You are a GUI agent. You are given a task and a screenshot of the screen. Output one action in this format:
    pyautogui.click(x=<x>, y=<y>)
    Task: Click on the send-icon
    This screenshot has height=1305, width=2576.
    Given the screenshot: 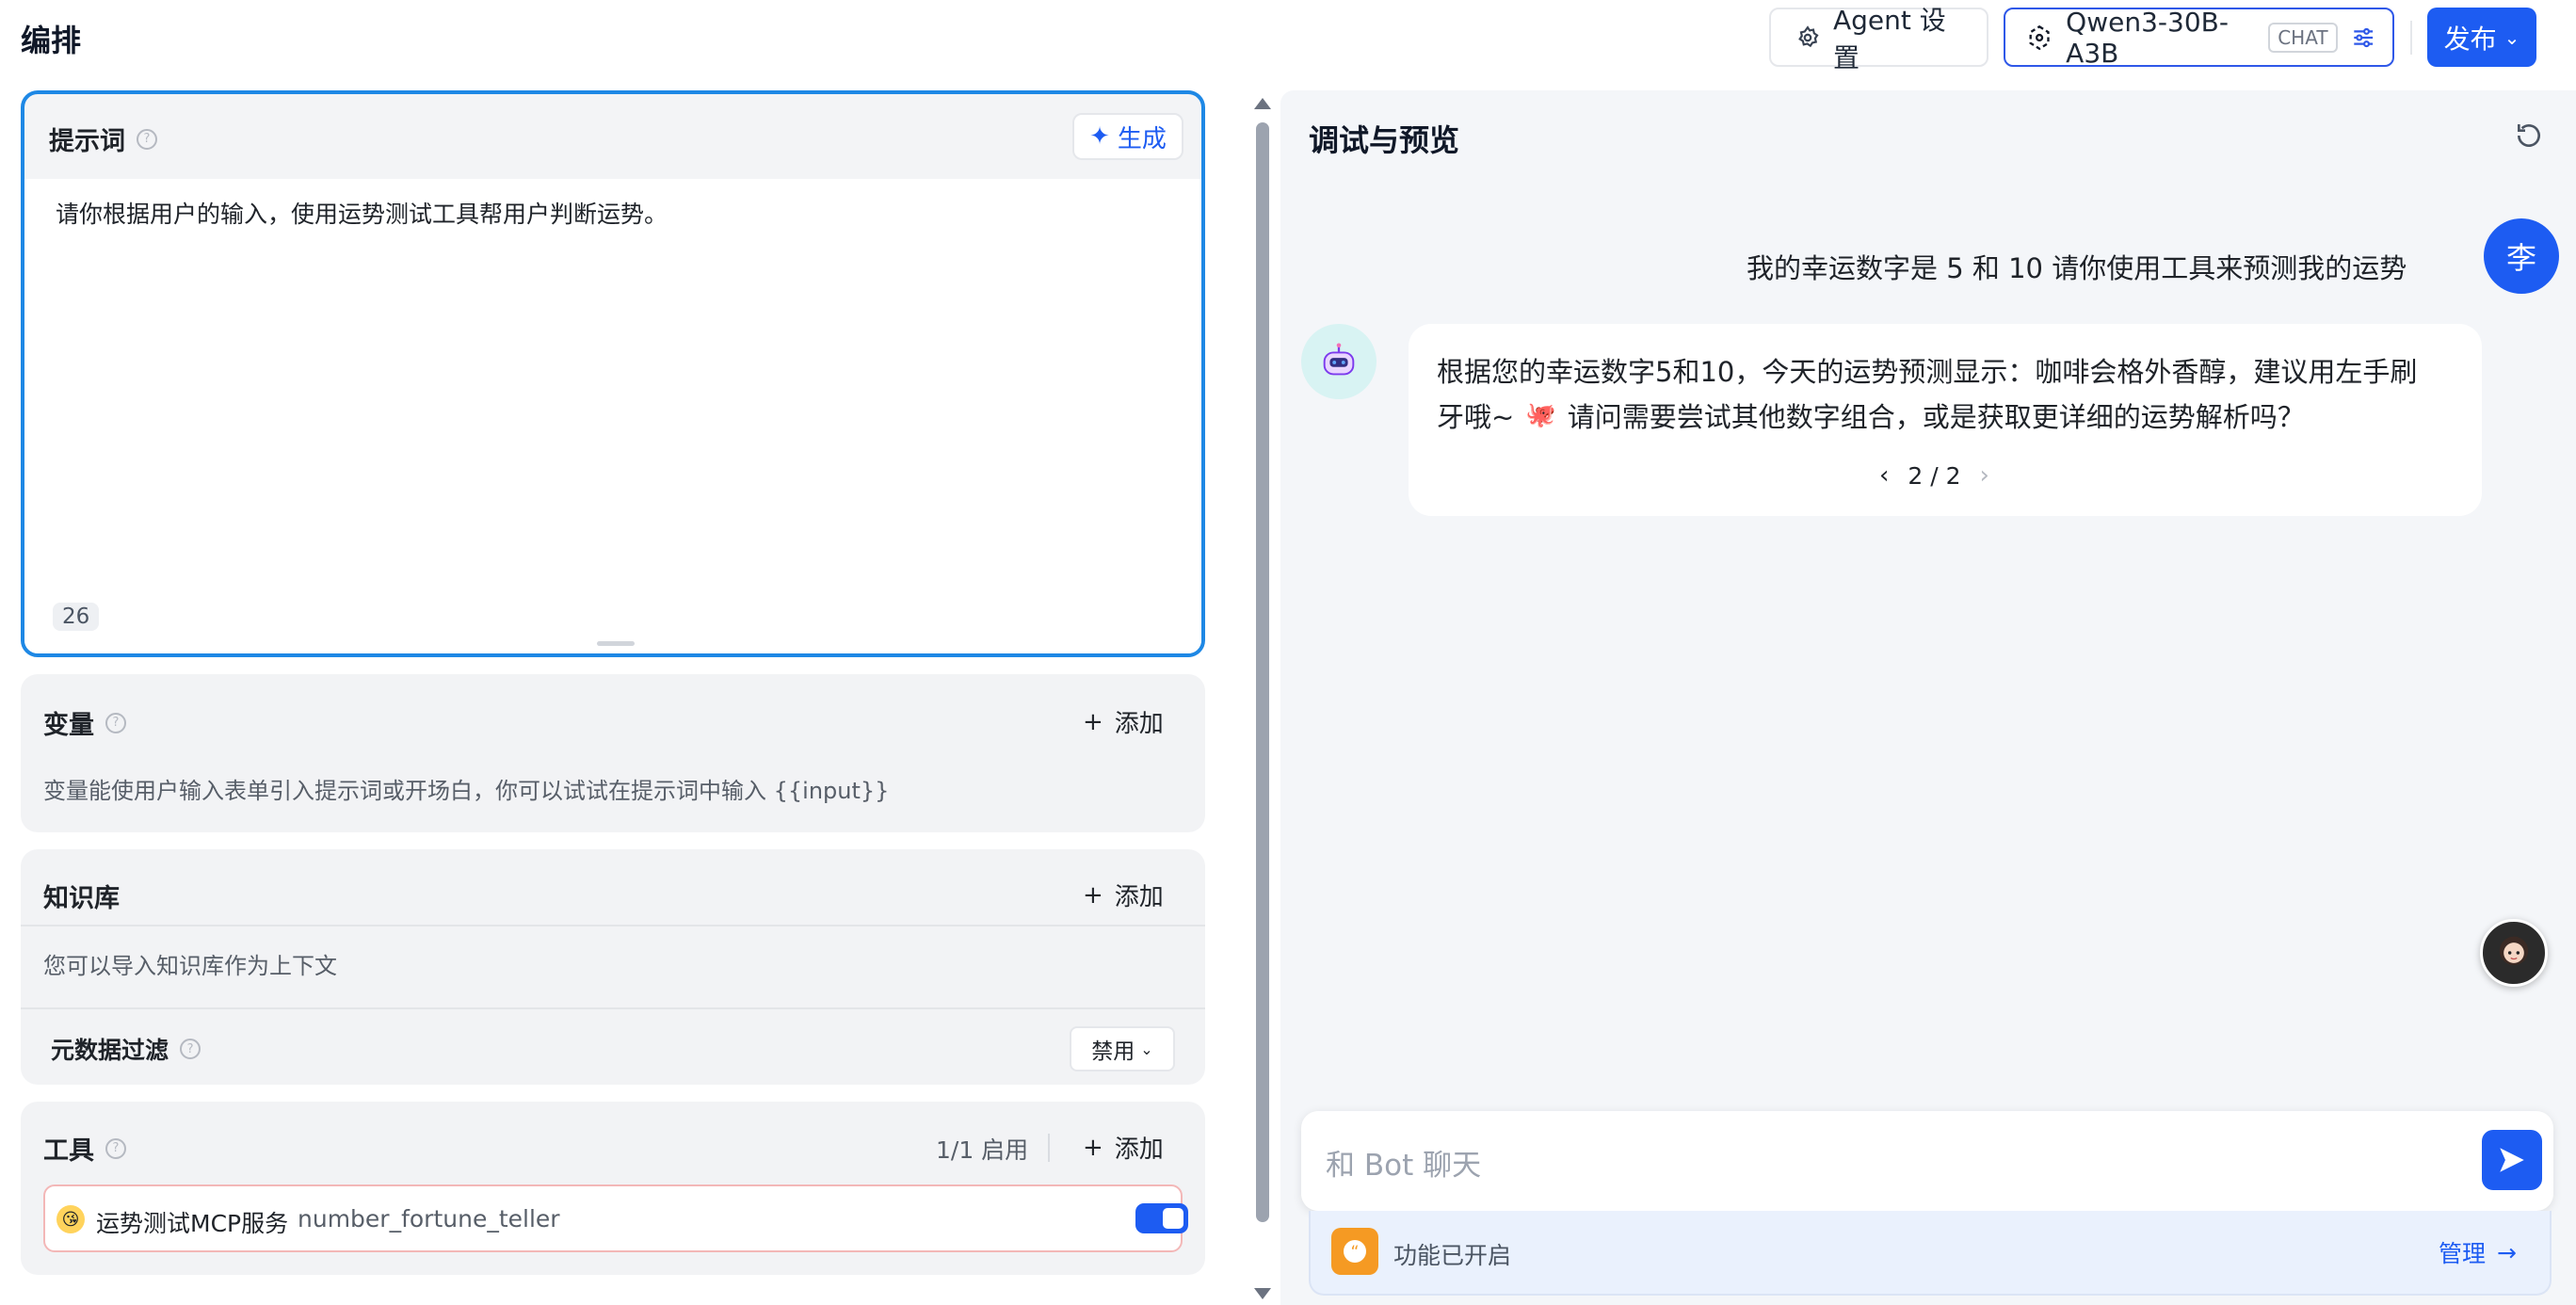 What is the action you would take?
    pyautogui.click(x=2512, y=1160)
    